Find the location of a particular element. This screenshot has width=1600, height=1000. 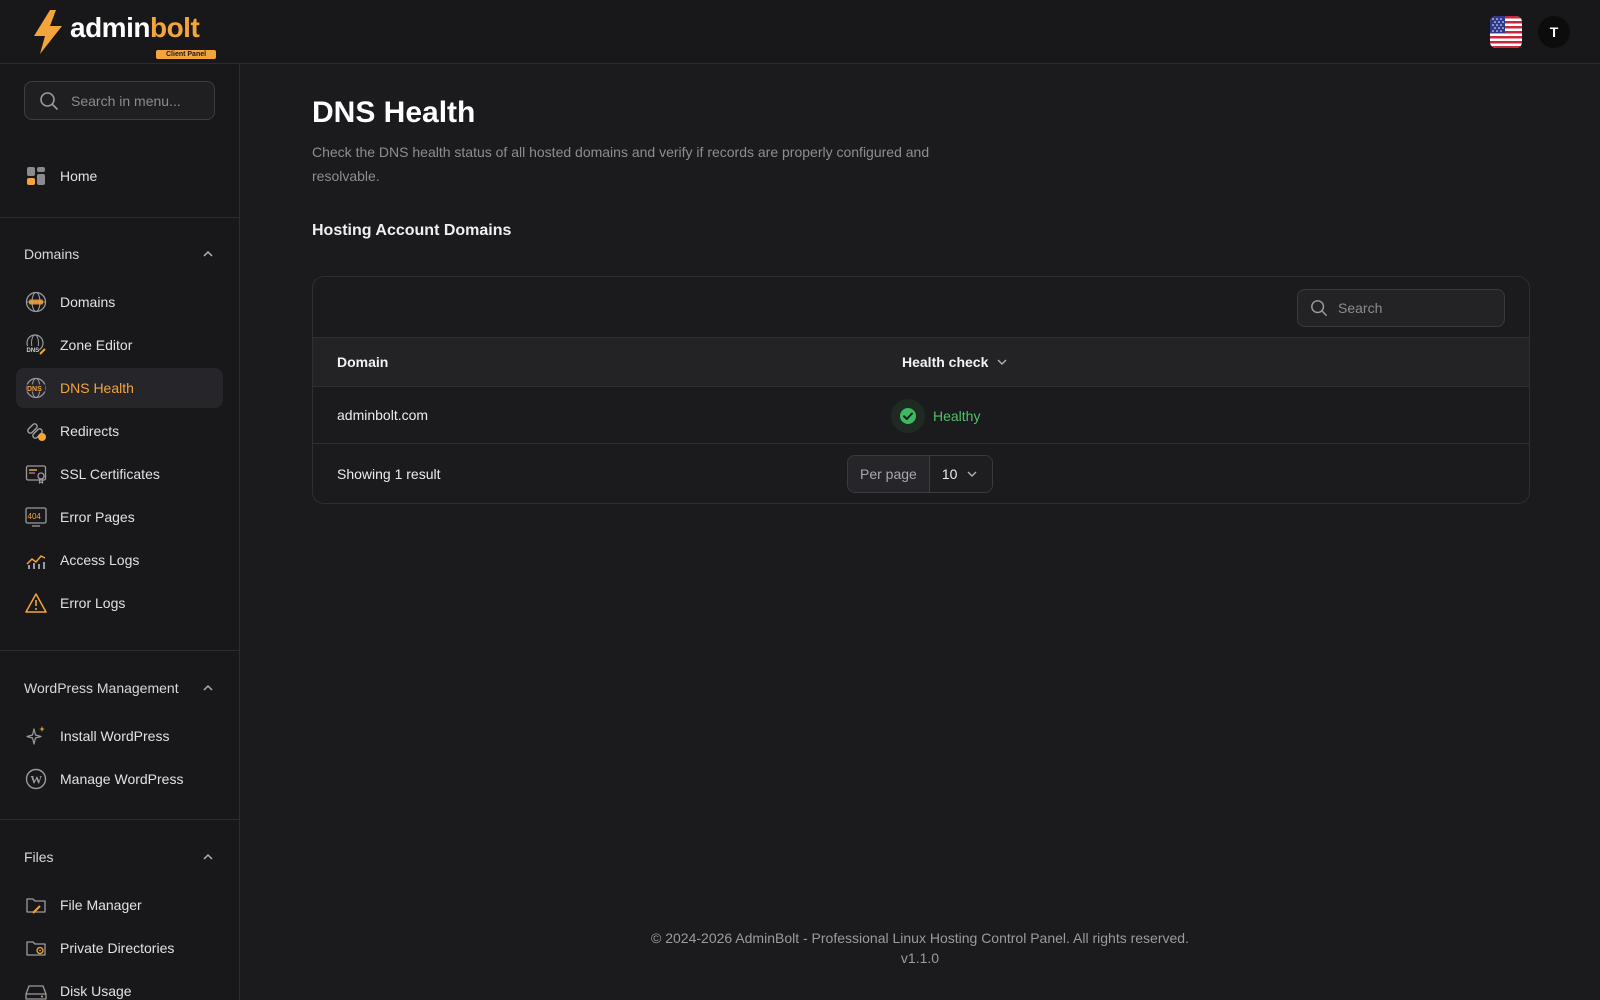

sidebar-search is located at coordinates (119, 100).